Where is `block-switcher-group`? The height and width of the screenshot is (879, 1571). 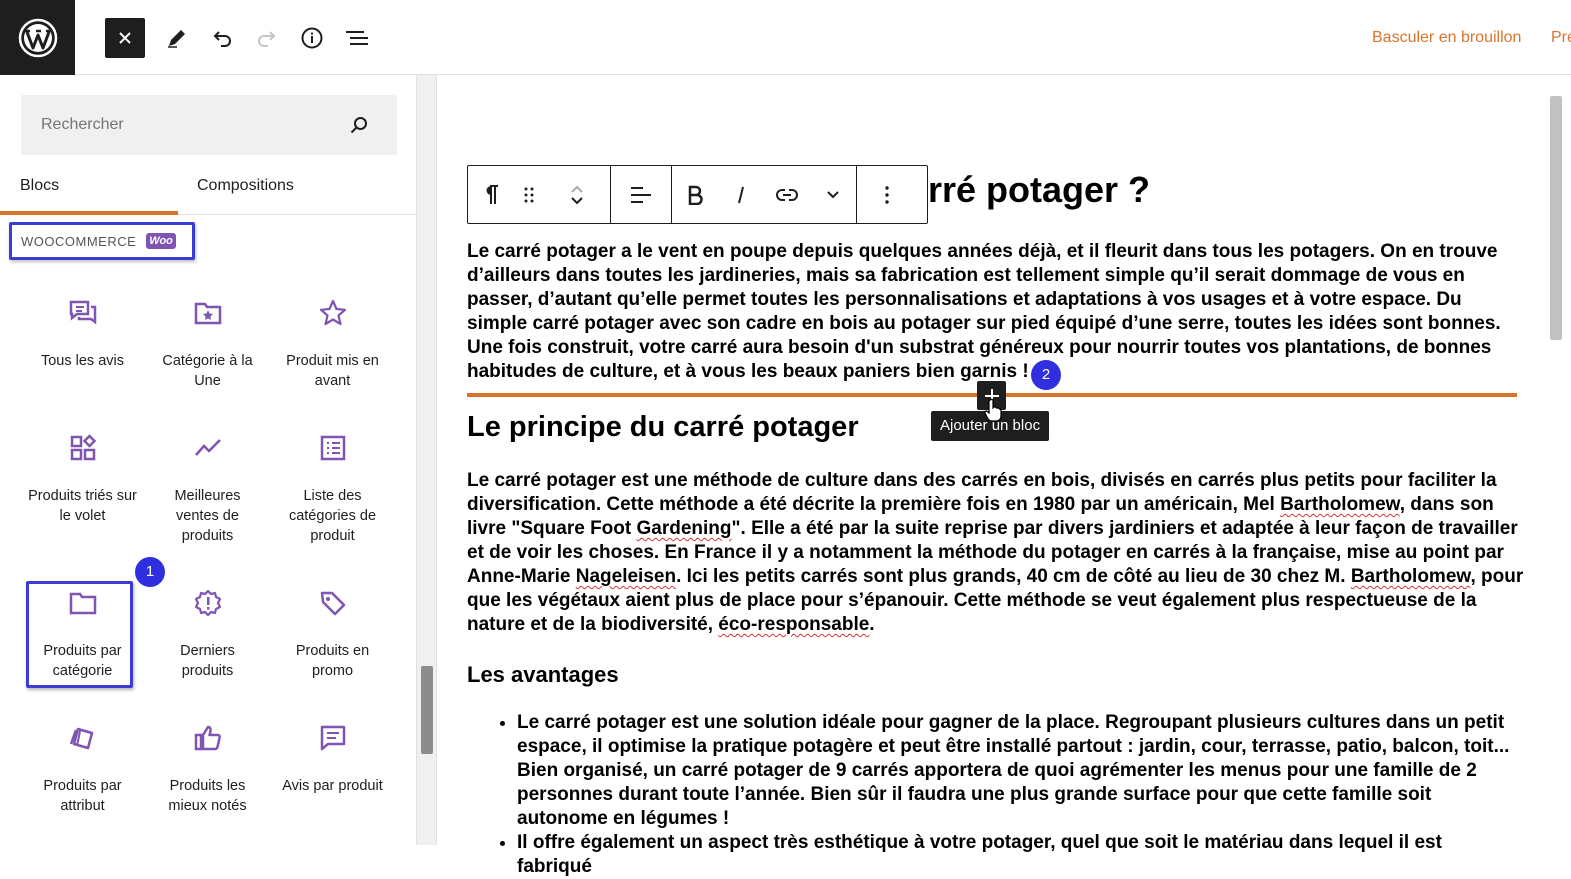 block-switcher-group is located at coordinates (539, 194).